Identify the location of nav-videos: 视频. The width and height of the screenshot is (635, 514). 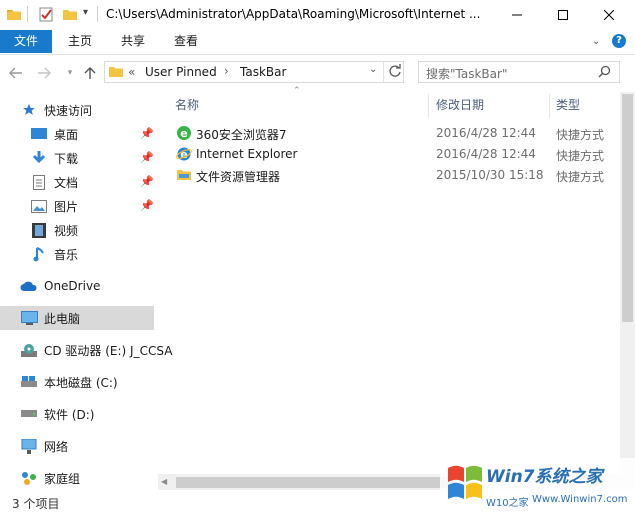
(107, 230).